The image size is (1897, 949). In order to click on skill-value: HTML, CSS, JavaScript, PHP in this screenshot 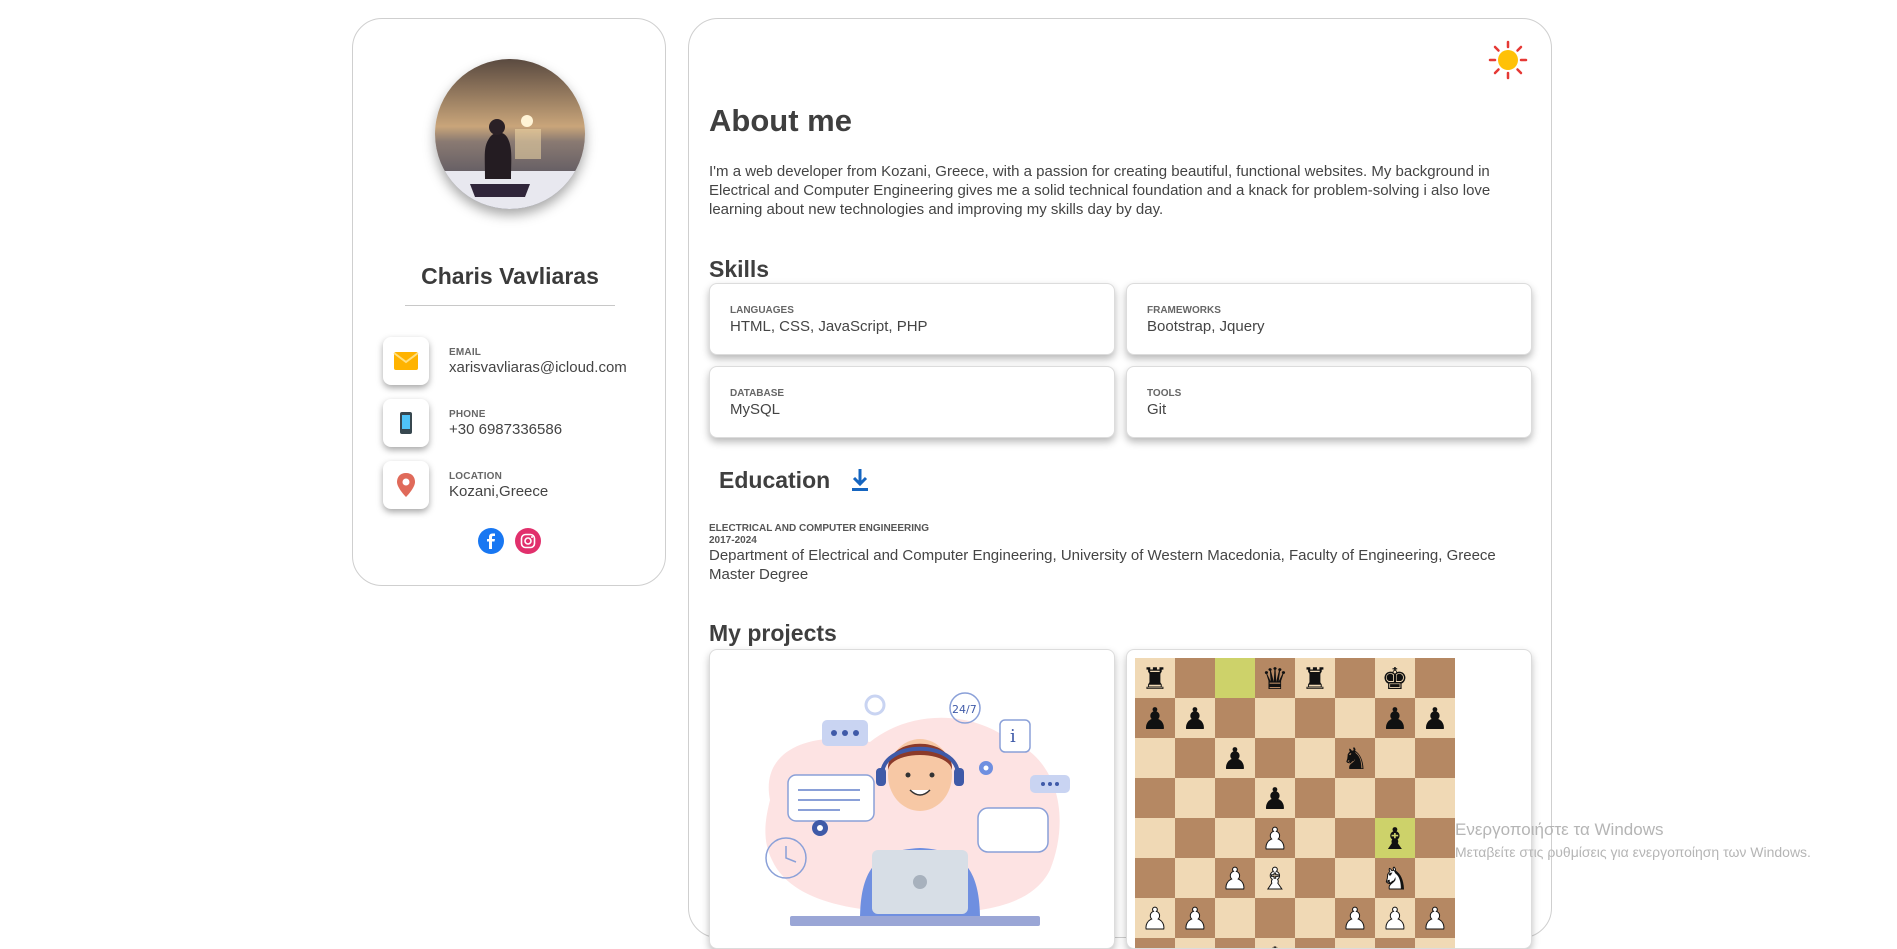, I will do `click(829, 326)`.